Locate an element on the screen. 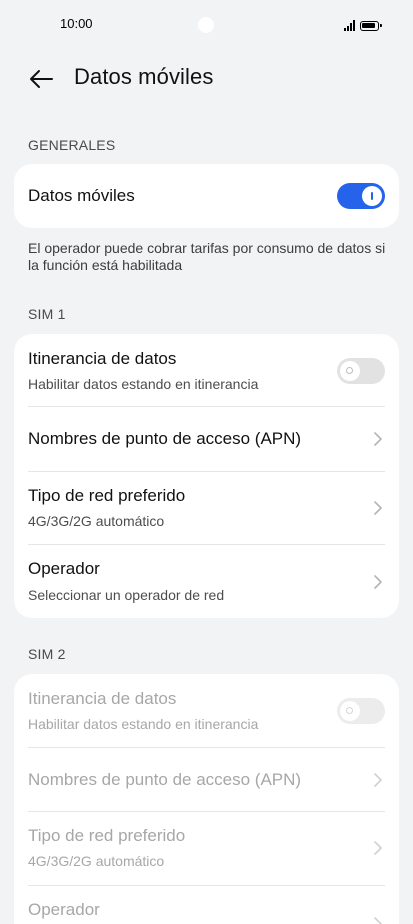 The height and width of the screenshot is (924, 413). back-button is located at coordinates (41, 79).